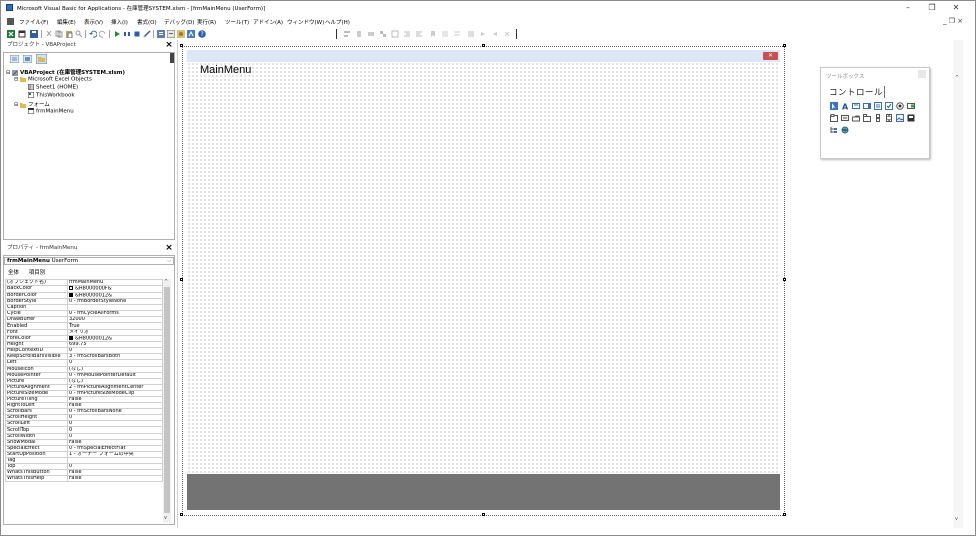 This screenshot has width=976, height=536. What do you see at coordinates (958, 284) in the screenshot?
I see `designer-vertical-scrollbar: ^ v` at bounding box center [958, 284].